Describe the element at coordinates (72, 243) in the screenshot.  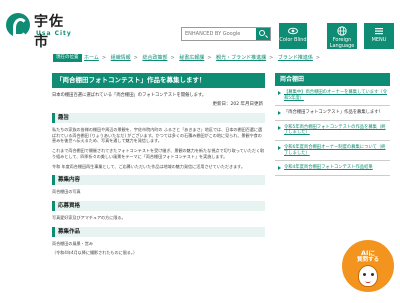
I see `section-paragraph: 両合棚田の風景・営み` at that location.